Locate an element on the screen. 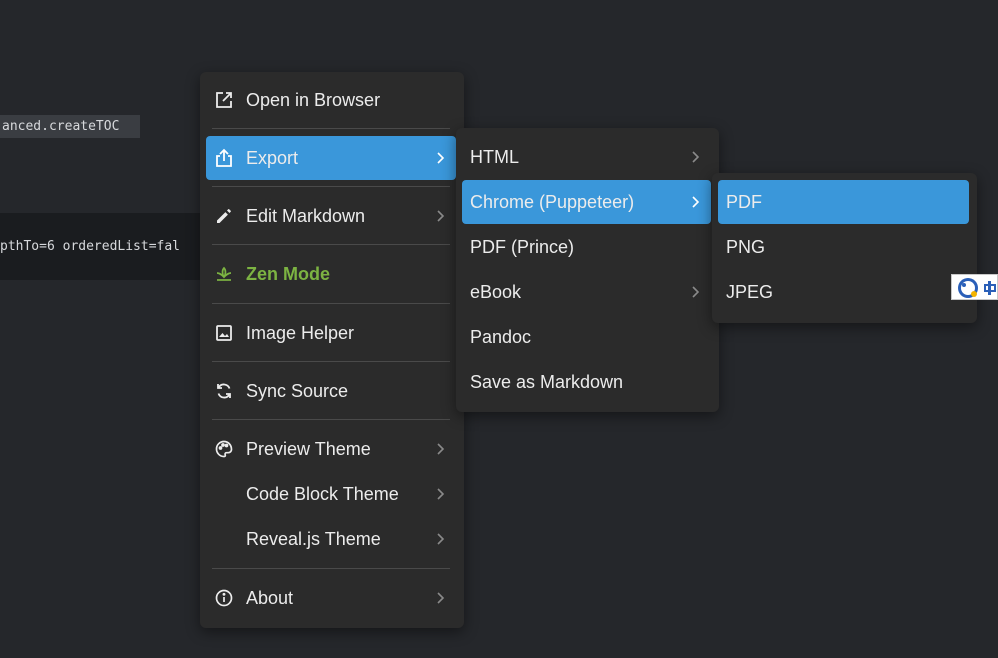 This screenshot has height=658, width=998. menu-item-label: Preview Theme is located at coordinates (308, 448).